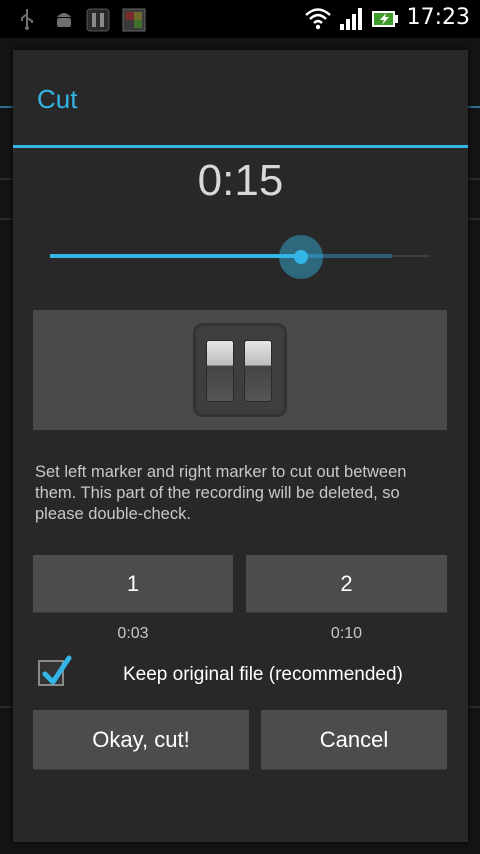 The height and width of the screenshot is (854, 480). What do you see at coordinates (318, 19) in the screenshot?
I see `wifi-icon` at bounding box center [318, 19].